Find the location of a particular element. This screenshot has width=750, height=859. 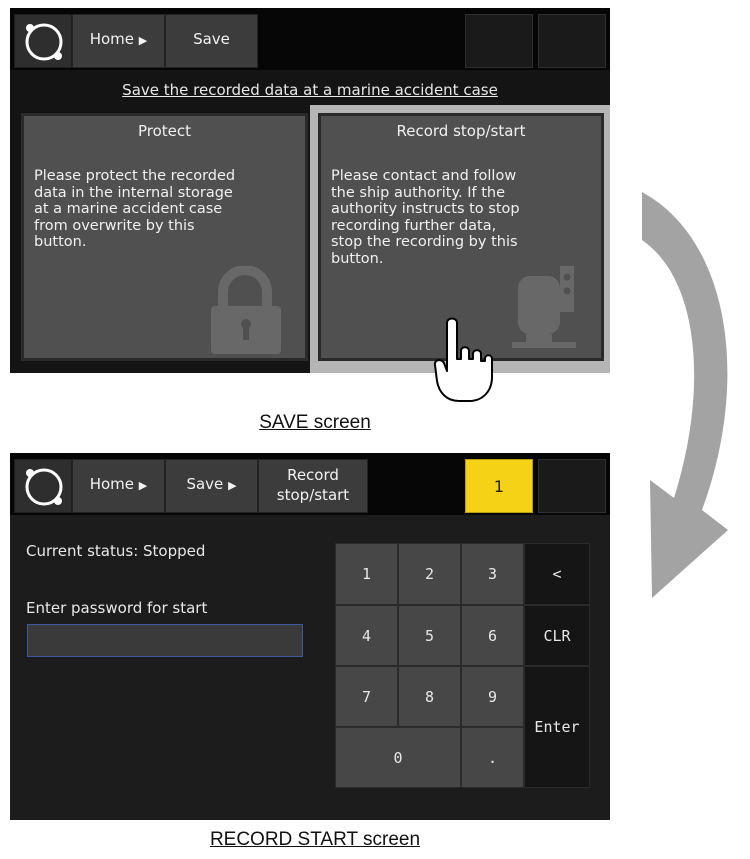

key-4: 4 is located at coordinates (366, 635).